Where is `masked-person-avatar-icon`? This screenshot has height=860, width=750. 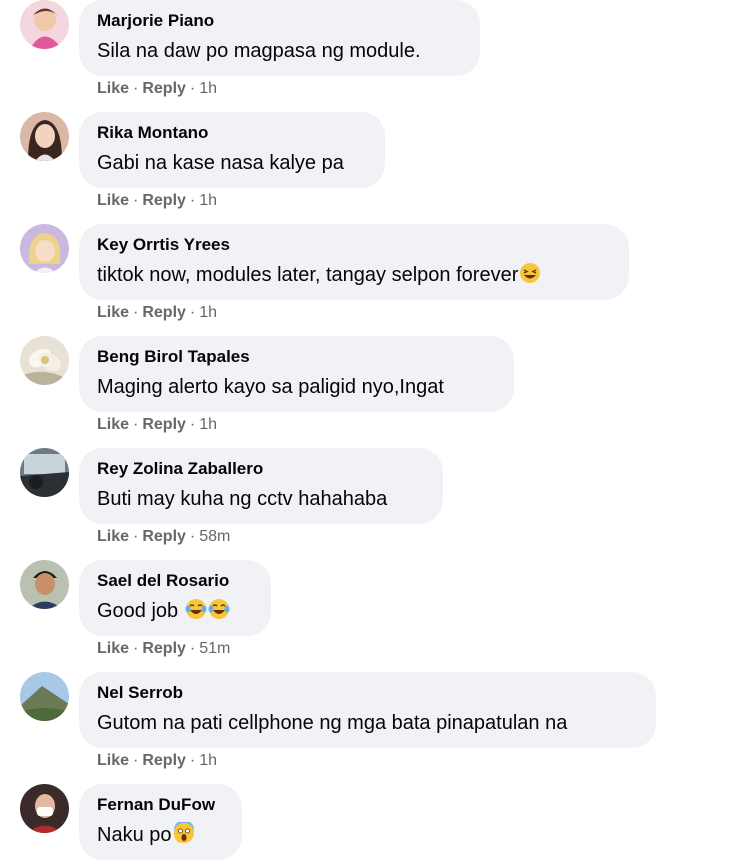 masked-person-avatar-icon is located at coordinates (44, 808).